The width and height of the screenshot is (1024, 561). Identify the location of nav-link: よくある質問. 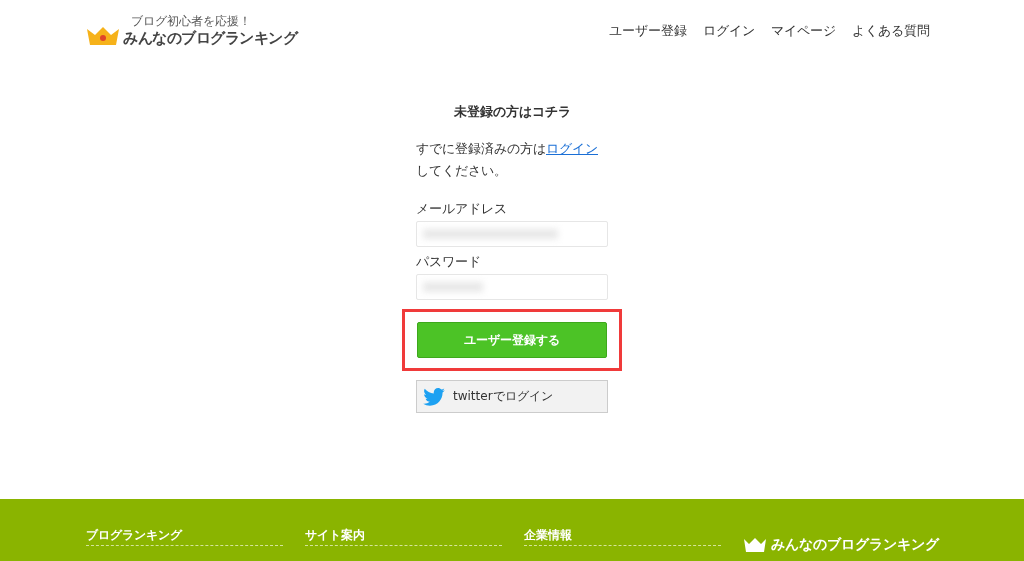
(891, 31).